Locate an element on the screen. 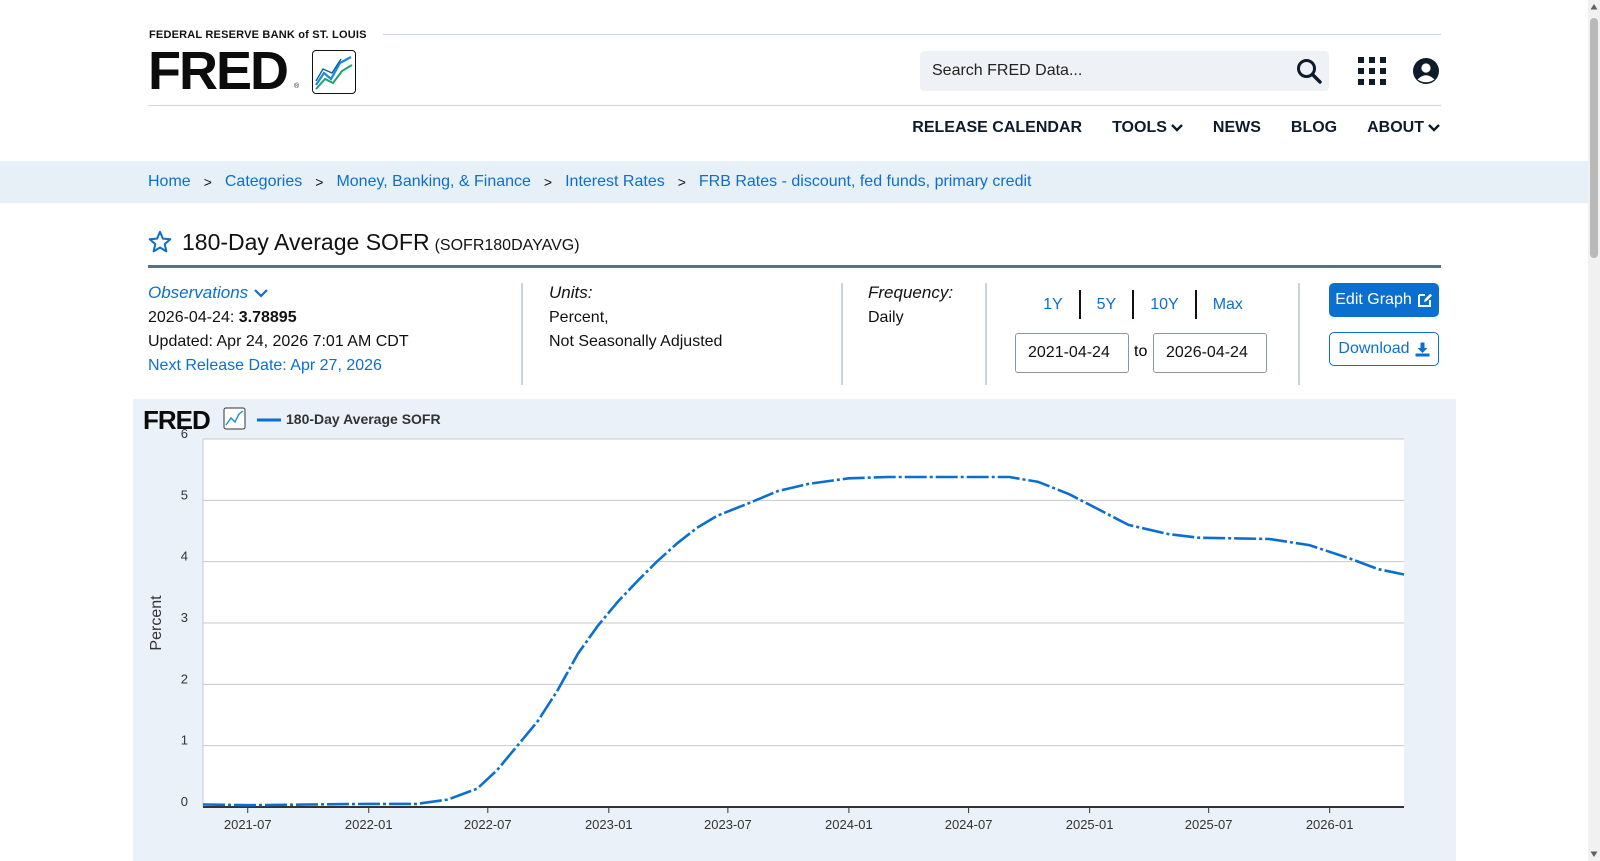  start-date-input is located at coordinates (1072, 353).